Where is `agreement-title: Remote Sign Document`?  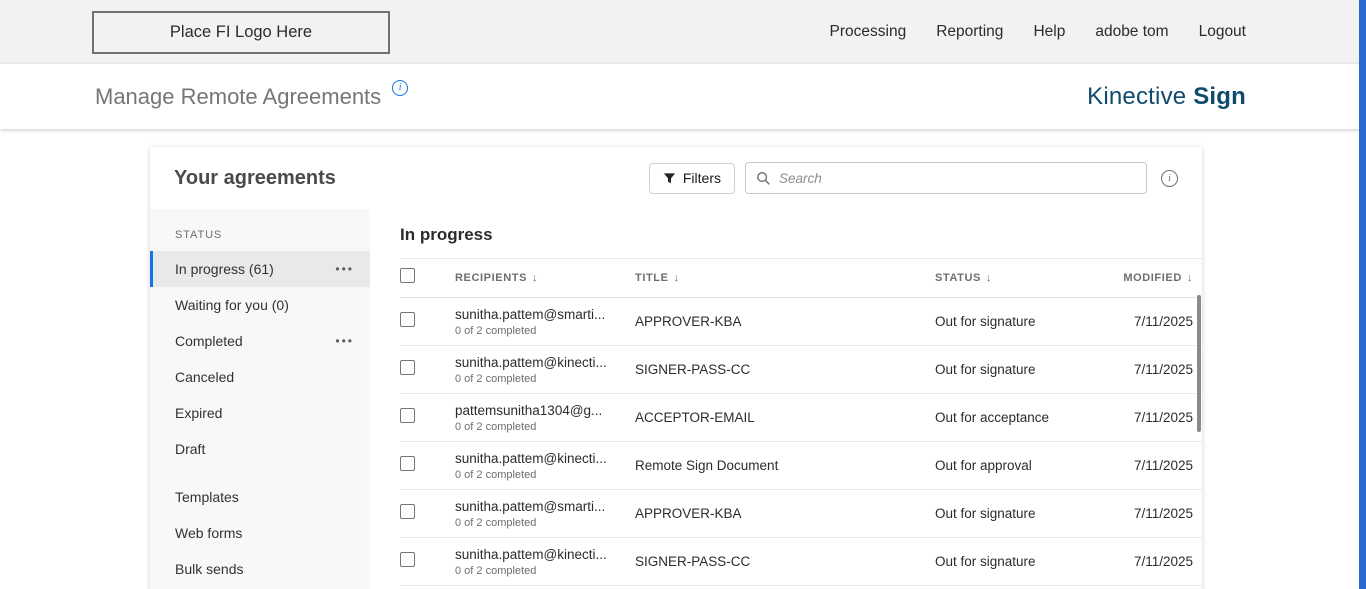 agreement-title: Remote Sign Document is located at coordinates (707, 465).